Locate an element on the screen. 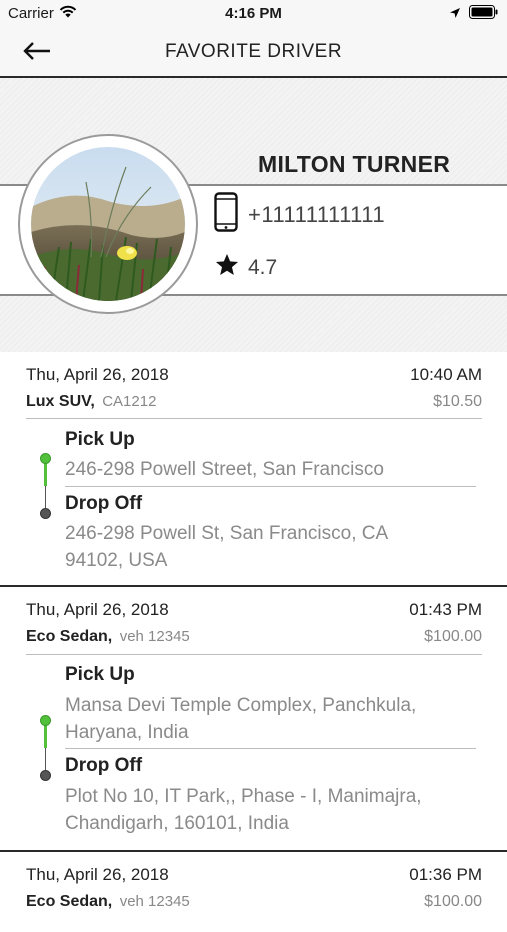 The height and width of the screenshot is (932, 507). vehicle-plate: CA1212 is located at coordinates (129, 401).